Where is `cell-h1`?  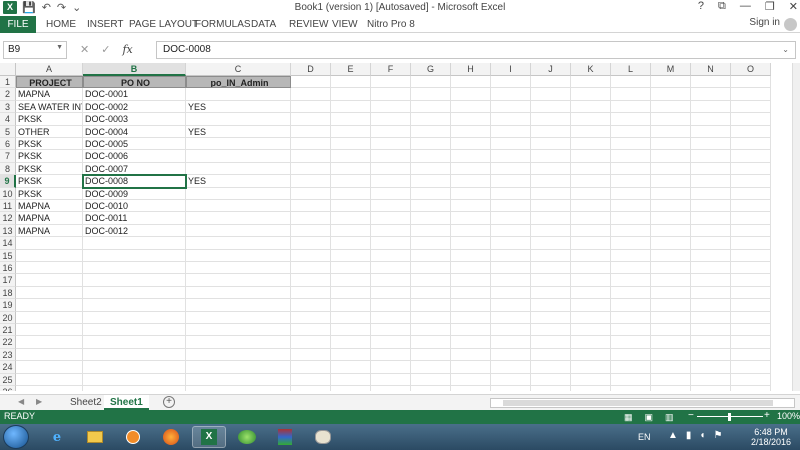 cell-h1 is located at coordinates (471, 82).